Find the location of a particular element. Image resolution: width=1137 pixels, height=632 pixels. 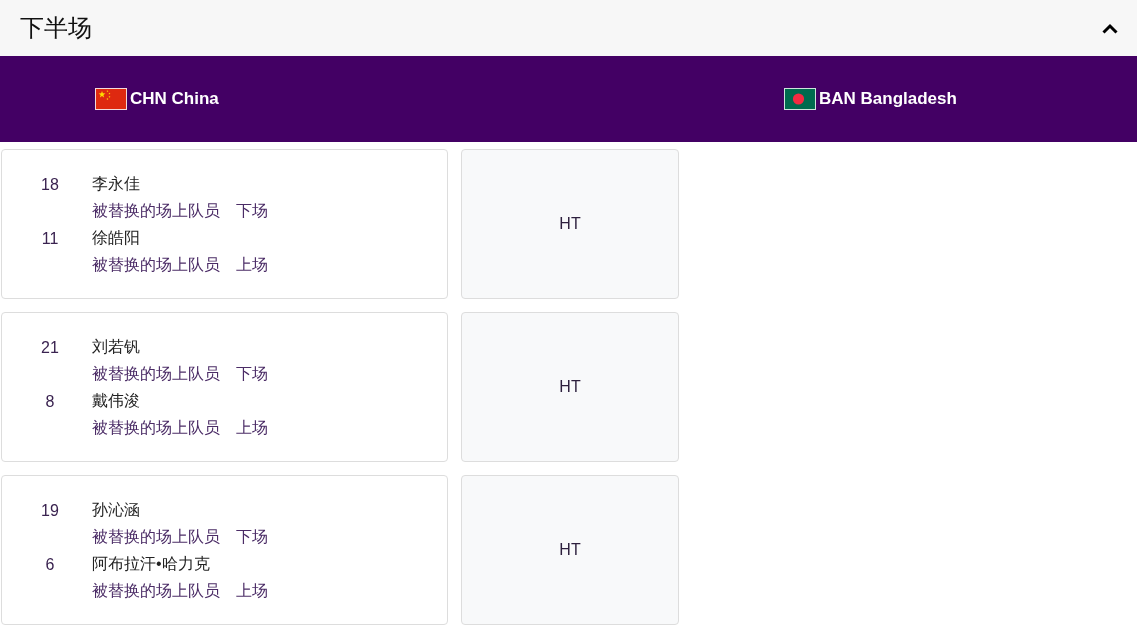

player-name: 李永佳 is located at coordinates (116, 184).